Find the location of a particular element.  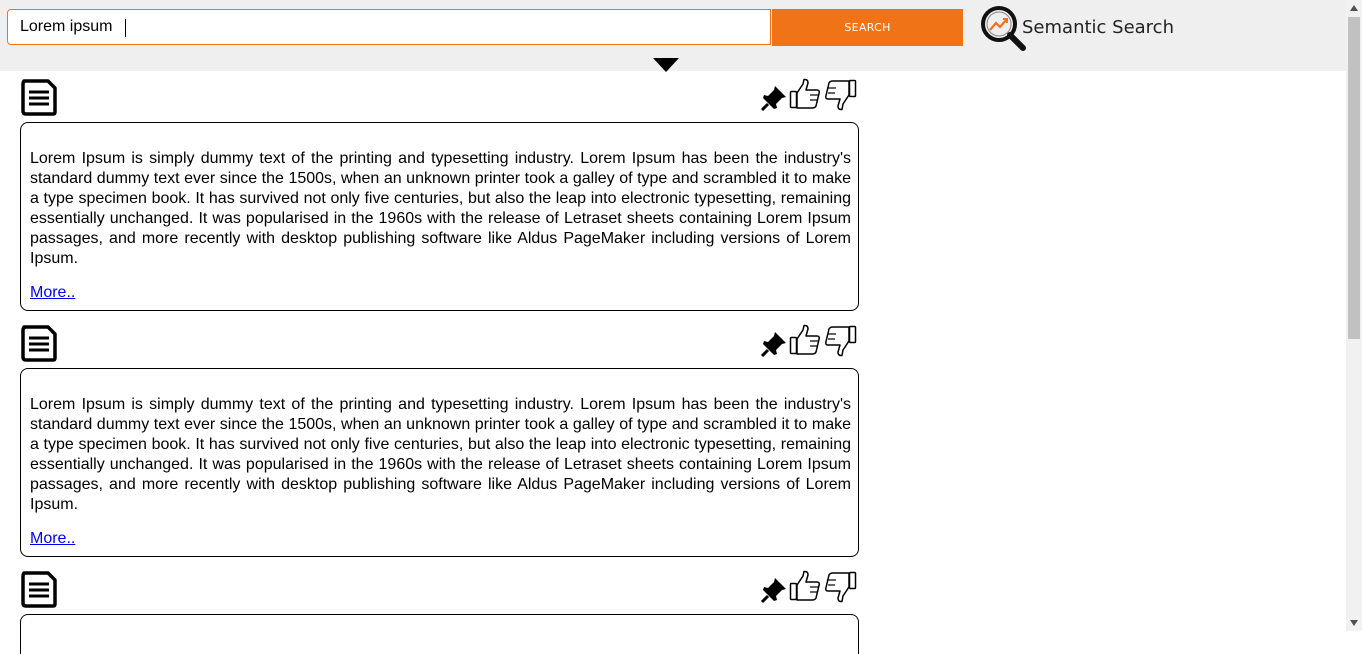

top-bar: SEARCH Semantic Search is located at coordinates (673, 36).